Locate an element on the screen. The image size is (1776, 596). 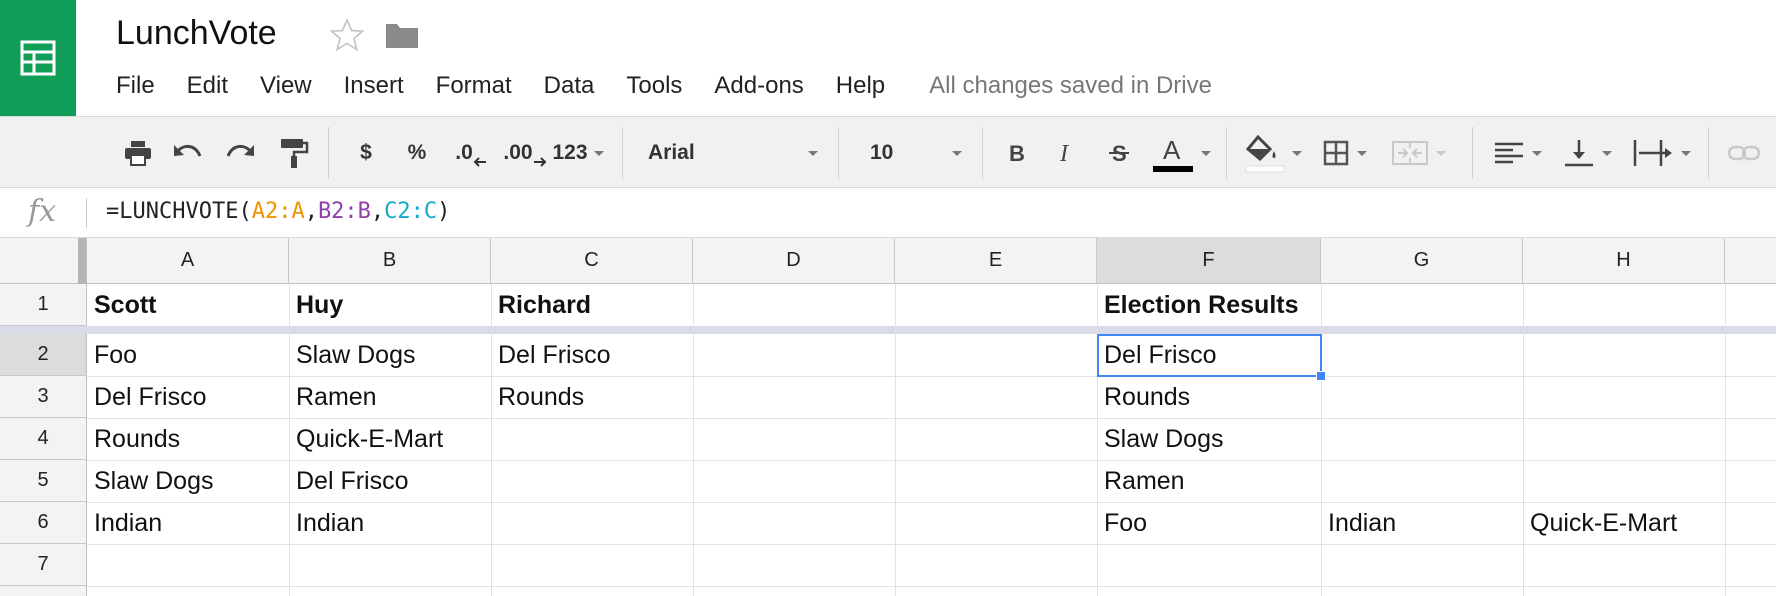
fill-handle is located at coordinates (1321, 376).